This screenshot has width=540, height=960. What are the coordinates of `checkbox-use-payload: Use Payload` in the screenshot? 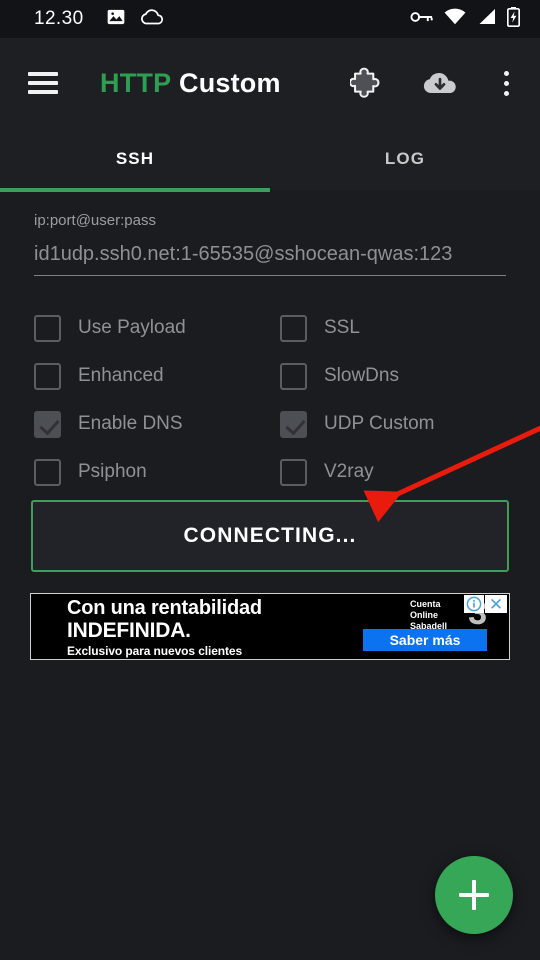 It's located at (157, 328).